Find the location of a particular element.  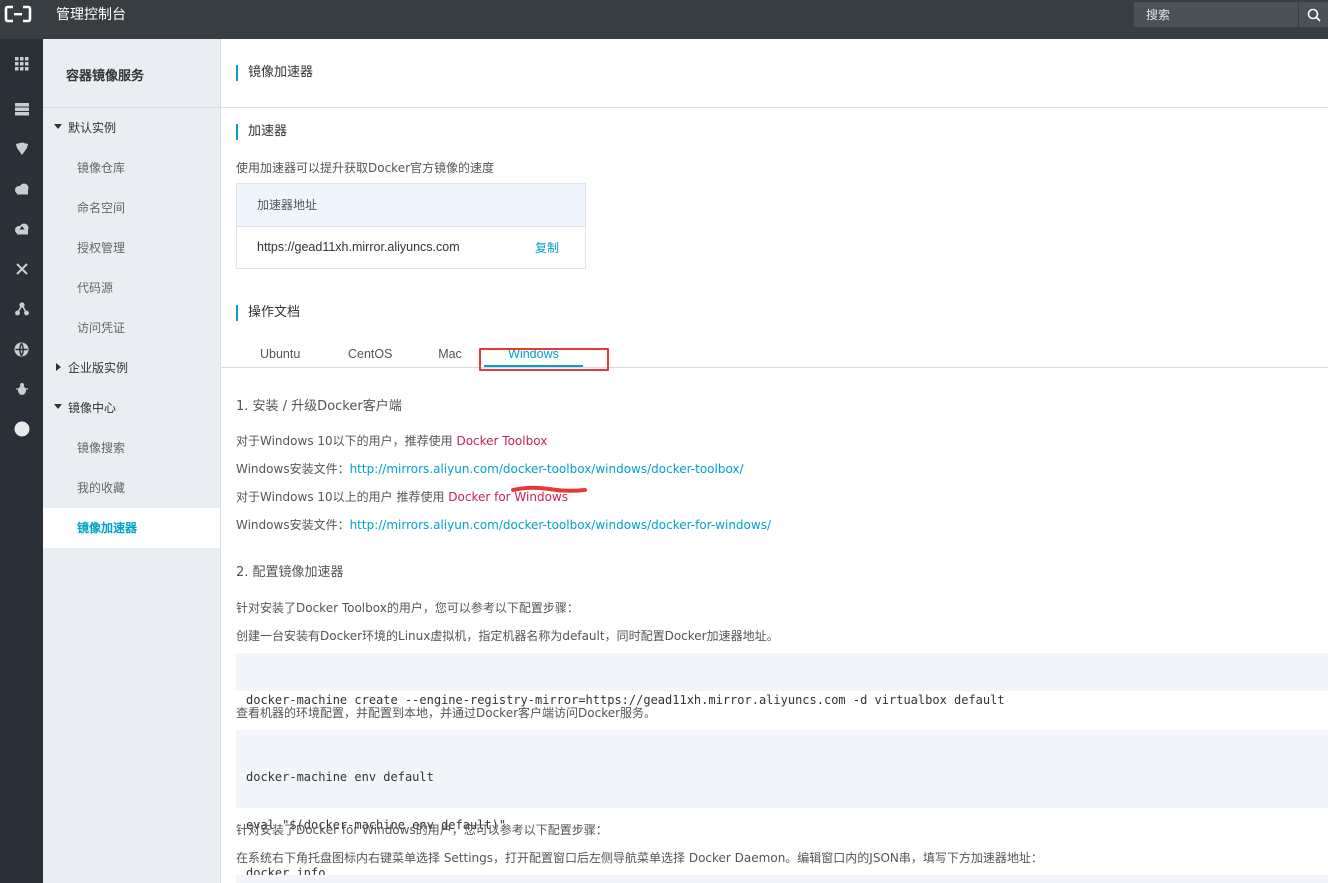

sidebar-item-accelerator: 镜像加速器 is located at coordinates (131, 528).